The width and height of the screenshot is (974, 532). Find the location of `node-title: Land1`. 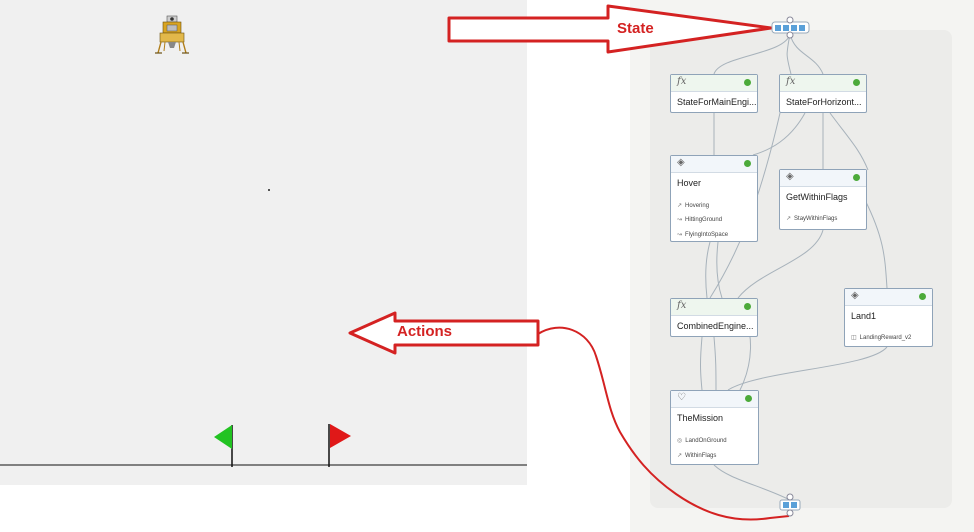

node-title: Land1 is located at coordinates (864, 316).